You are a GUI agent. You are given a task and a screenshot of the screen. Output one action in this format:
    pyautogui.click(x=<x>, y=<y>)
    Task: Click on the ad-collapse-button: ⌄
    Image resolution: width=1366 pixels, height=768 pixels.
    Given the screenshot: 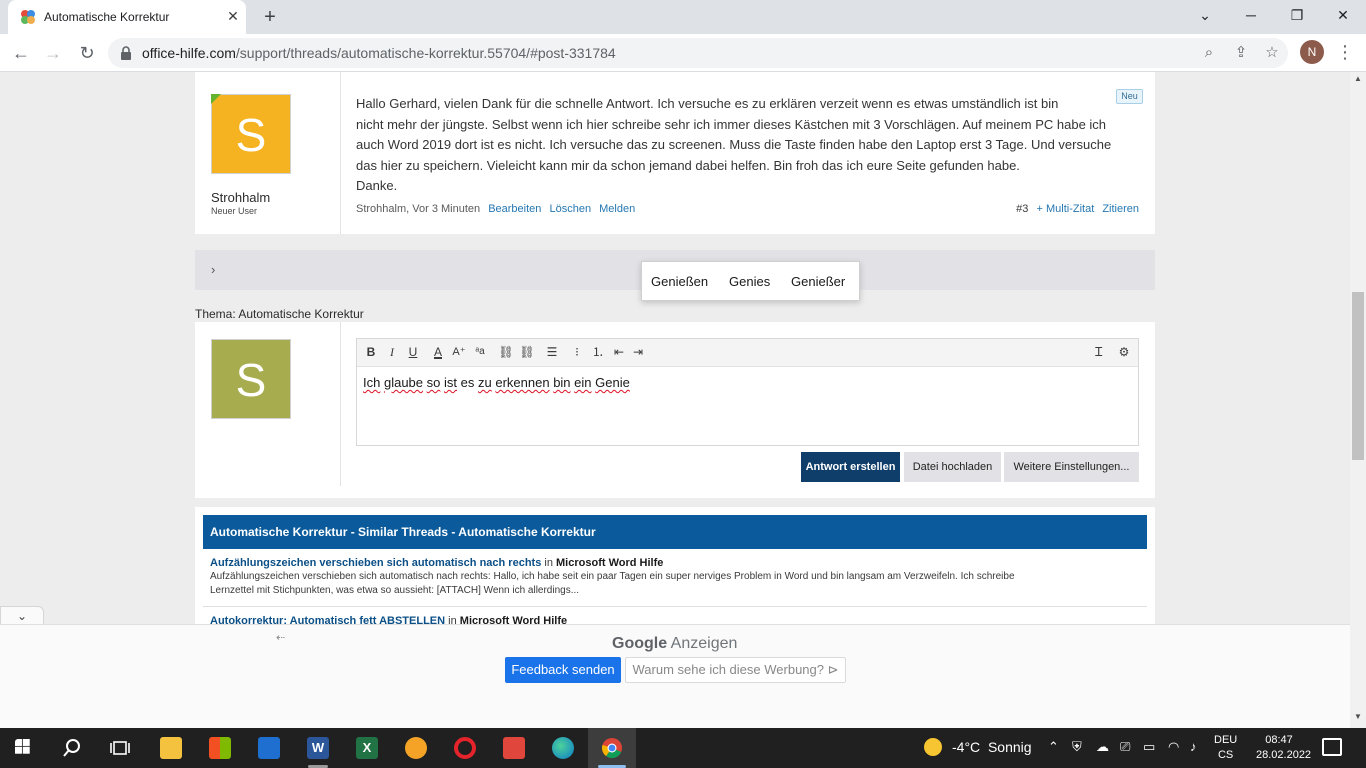 What is the action you would take?
    pyautogui.click(x=22, y=615)
    